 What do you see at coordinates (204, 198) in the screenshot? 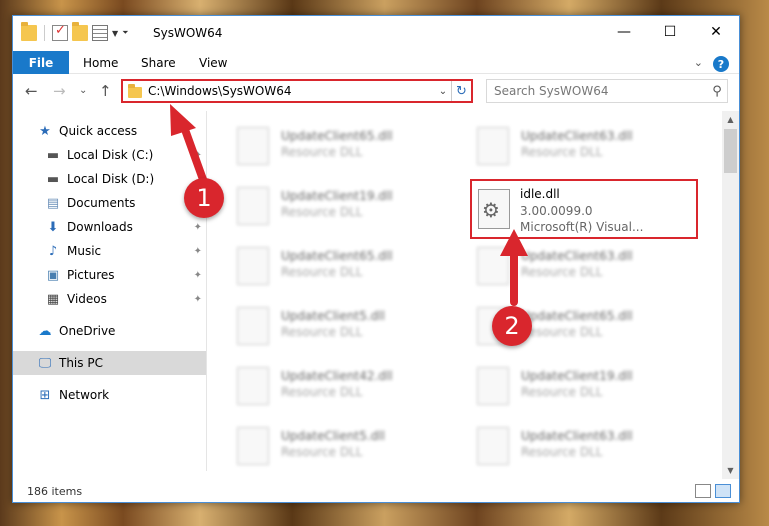
I see `callout-badge-1: 1` at bounding box center [204, 198].